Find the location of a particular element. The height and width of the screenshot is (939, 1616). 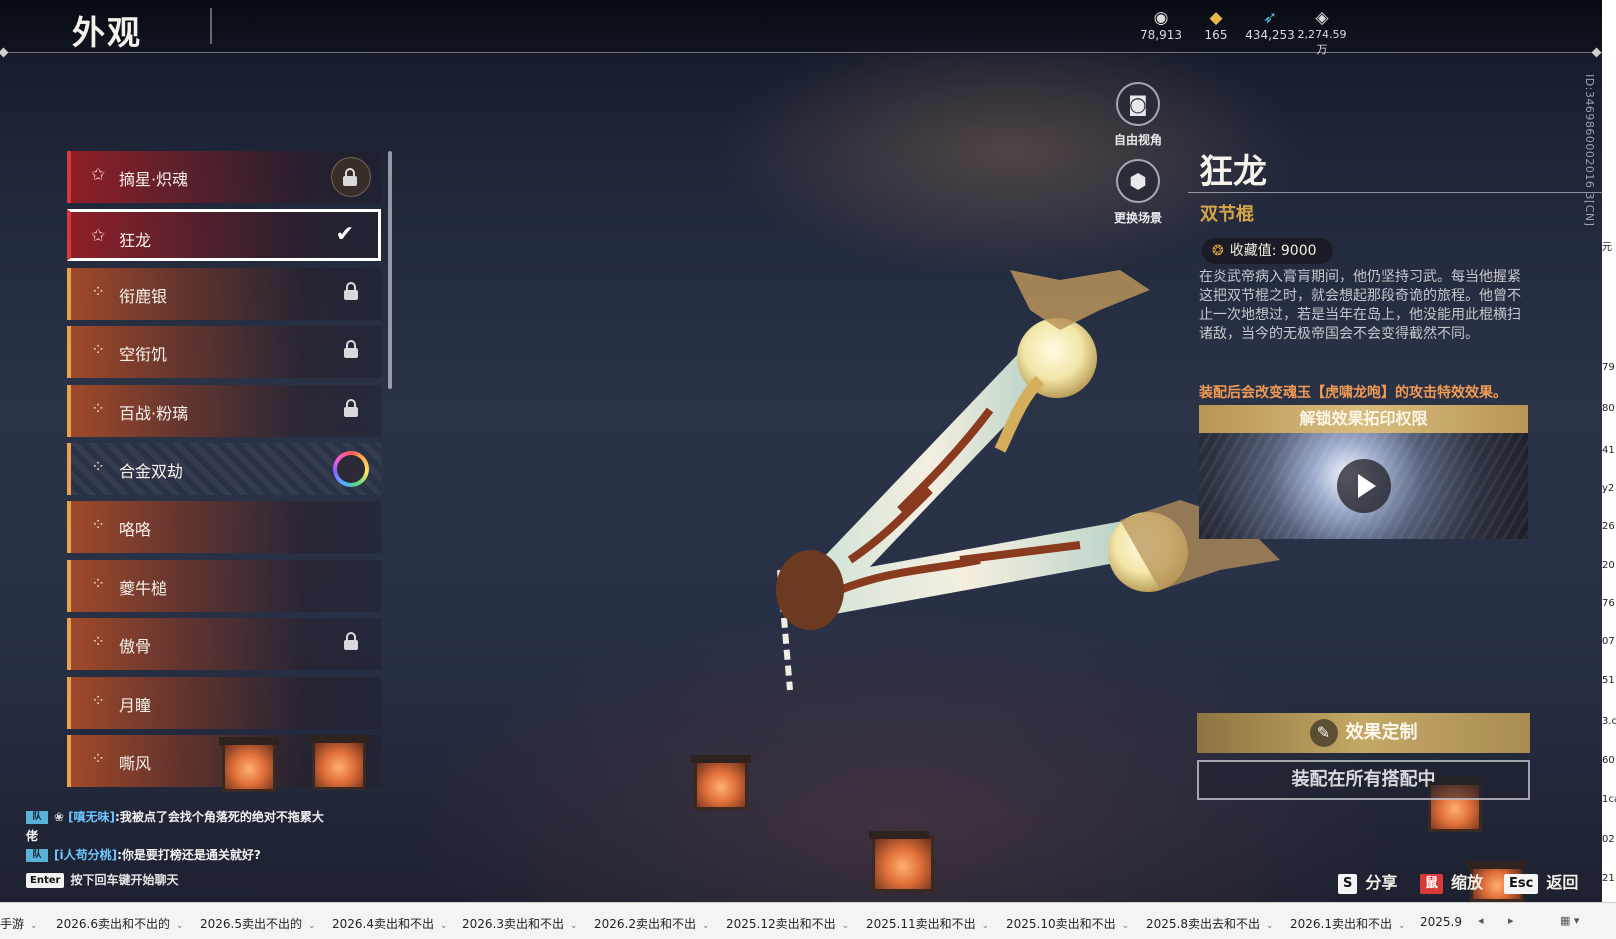

free-view-button: ◙ is located at coordinates (1138, 104).